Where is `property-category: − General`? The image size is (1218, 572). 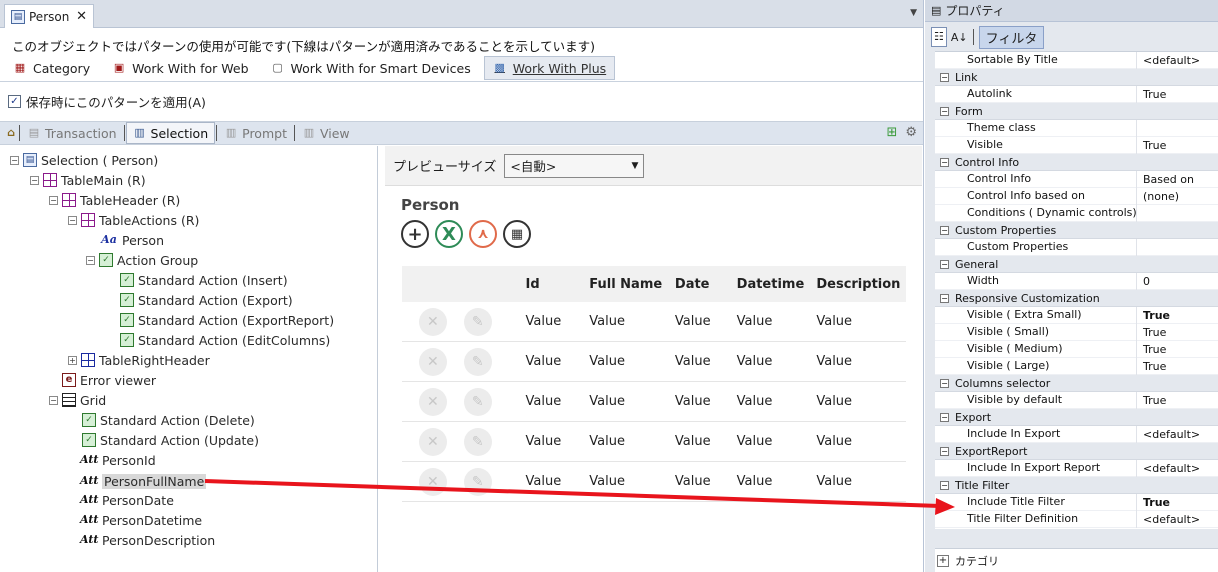 property-category: − General is located at coordinates (1076, 264).